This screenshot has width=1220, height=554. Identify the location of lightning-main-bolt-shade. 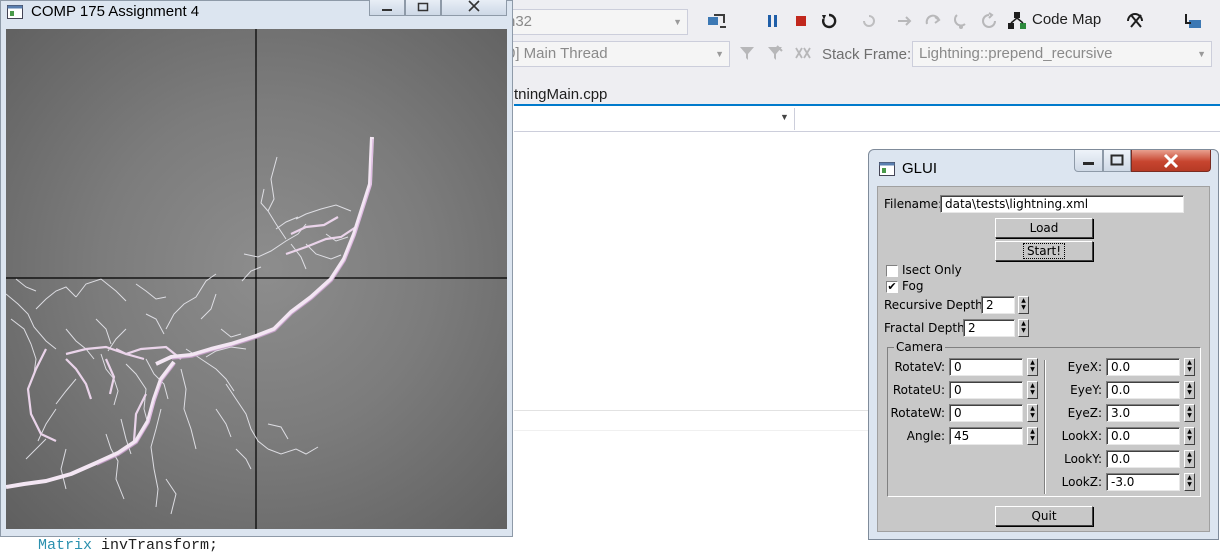
(235, 302).